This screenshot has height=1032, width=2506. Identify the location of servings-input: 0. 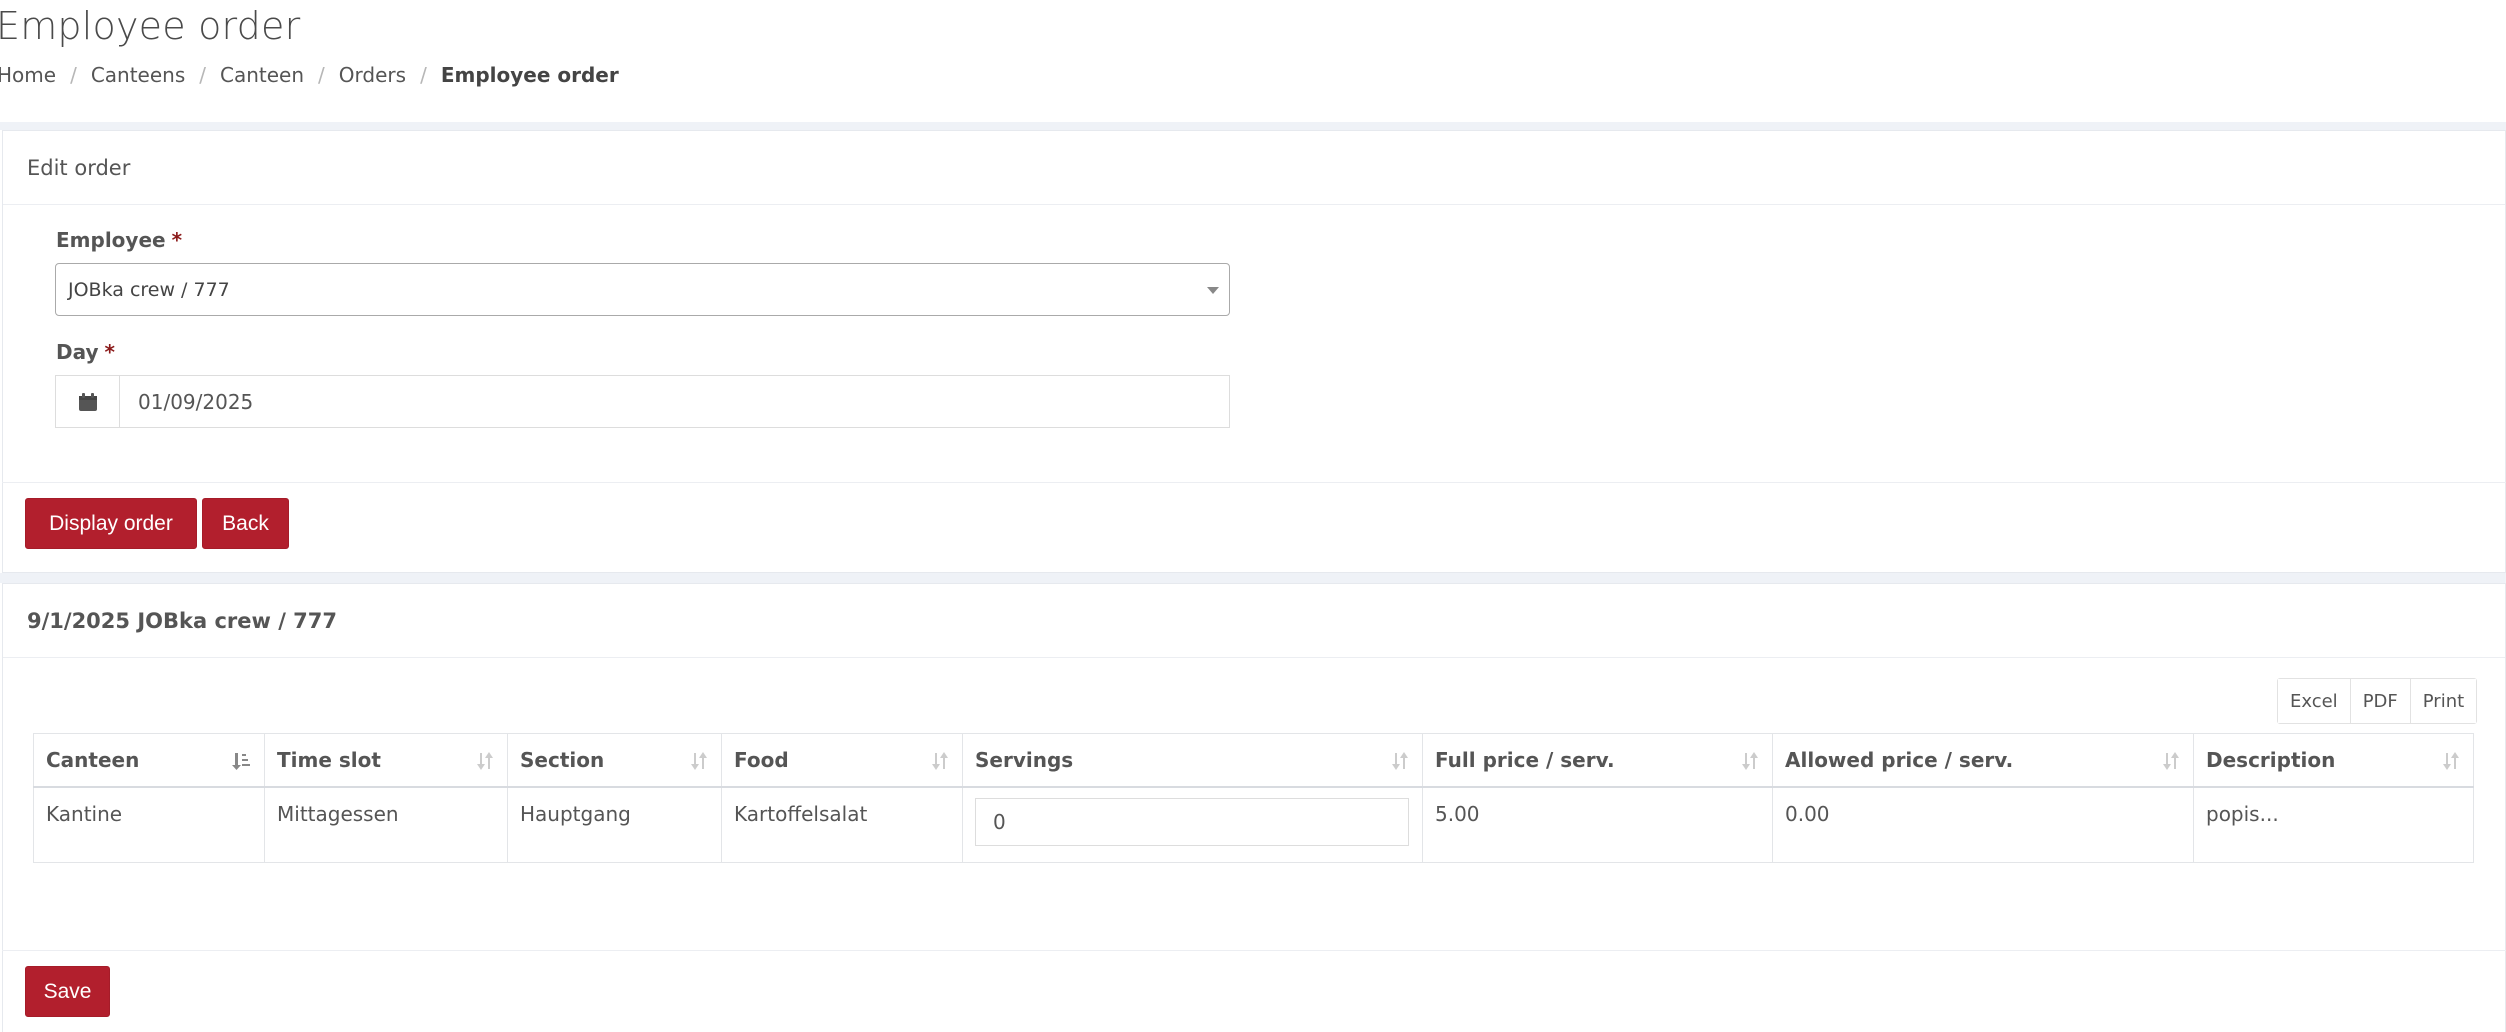
(1192, 821).